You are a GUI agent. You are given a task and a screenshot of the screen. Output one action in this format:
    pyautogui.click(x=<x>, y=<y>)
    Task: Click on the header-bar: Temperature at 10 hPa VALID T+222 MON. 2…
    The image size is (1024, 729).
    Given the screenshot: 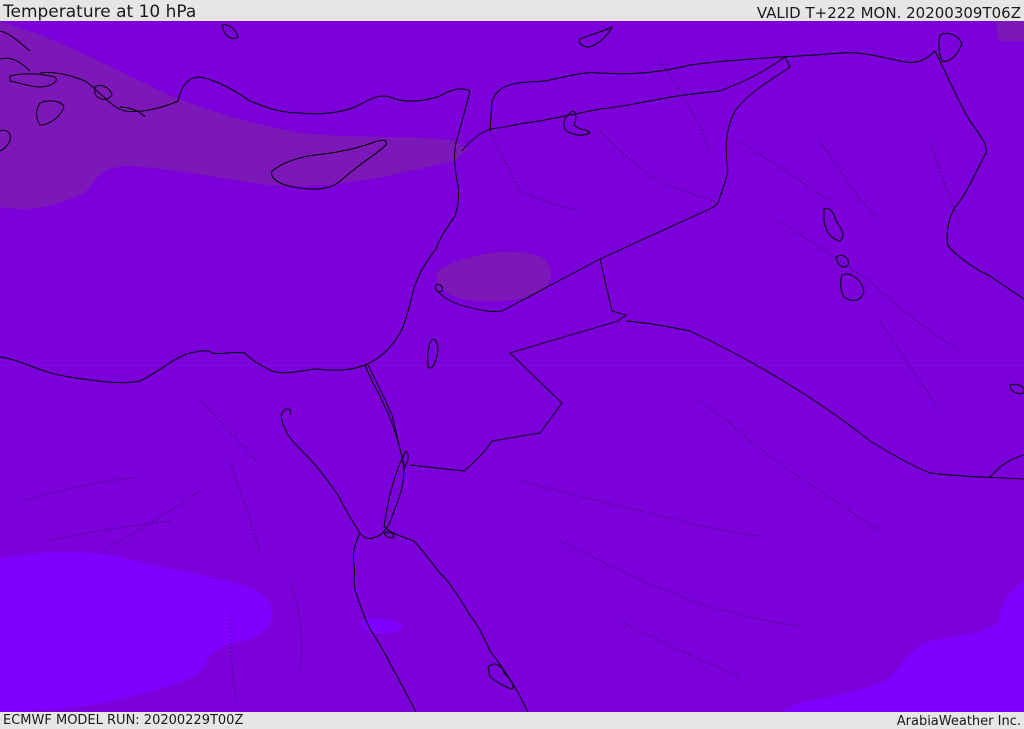 What is the action you would take?
    pyautogui.click(x=512, y=10)
    